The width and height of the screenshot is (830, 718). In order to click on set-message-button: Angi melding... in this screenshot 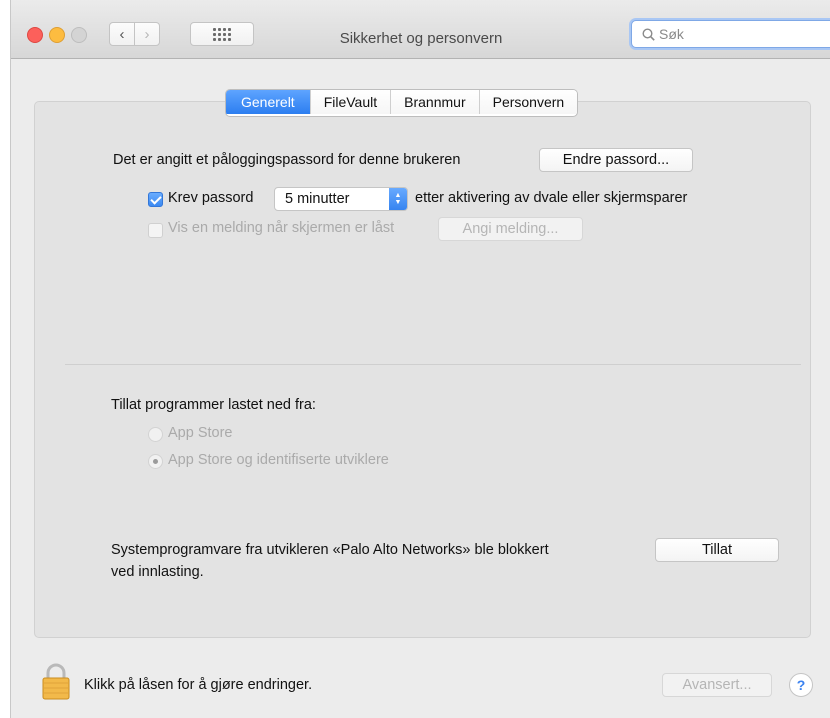, I will do `click(510, 229)`.